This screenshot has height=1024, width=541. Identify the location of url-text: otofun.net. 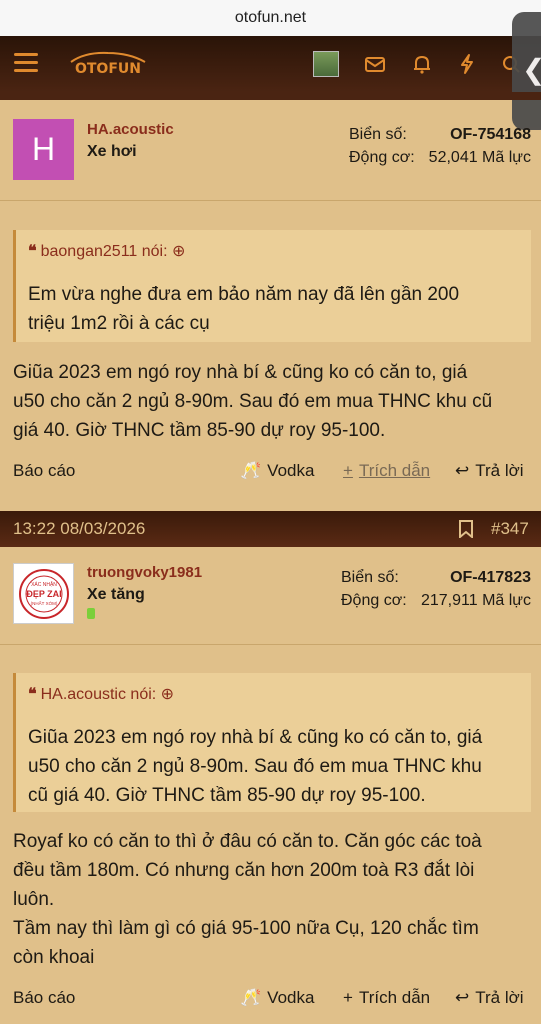
(270, 17).